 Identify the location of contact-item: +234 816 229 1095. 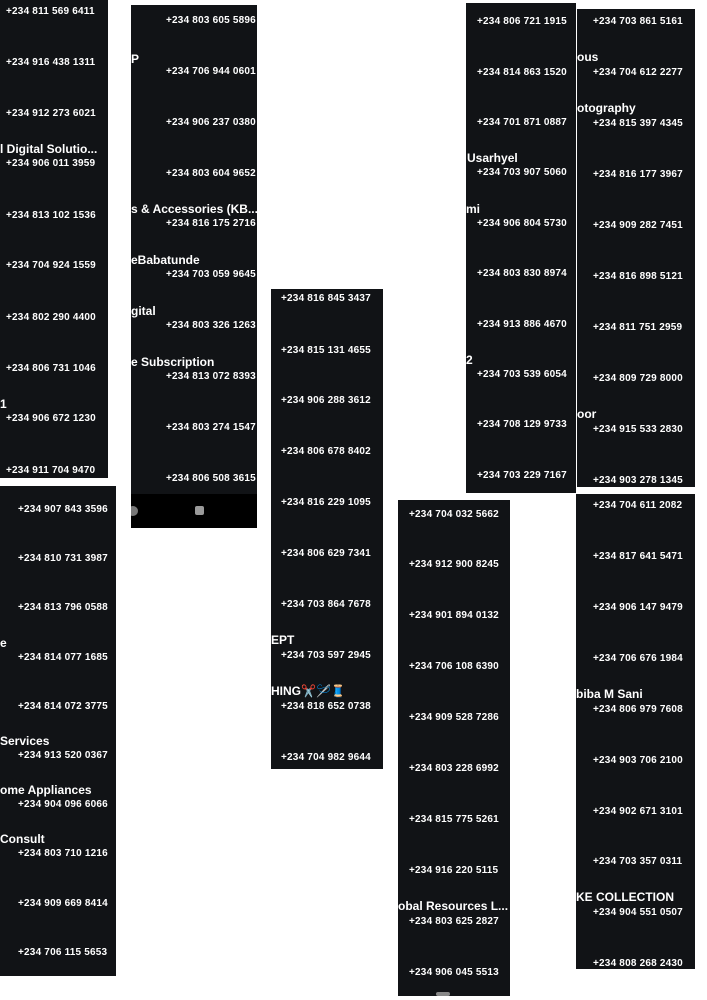
(327, 522).